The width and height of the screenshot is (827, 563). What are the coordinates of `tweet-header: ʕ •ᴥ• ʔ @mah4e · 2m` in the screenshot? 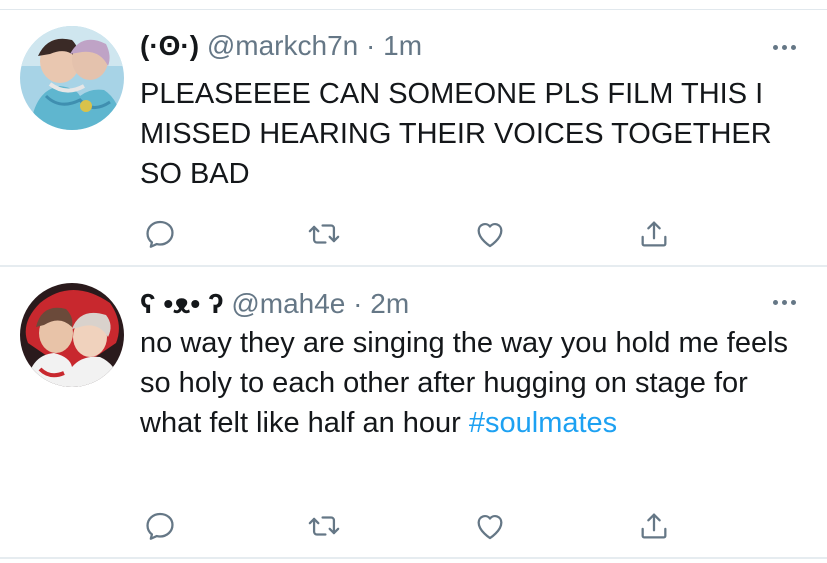 It's located at (274, 304).